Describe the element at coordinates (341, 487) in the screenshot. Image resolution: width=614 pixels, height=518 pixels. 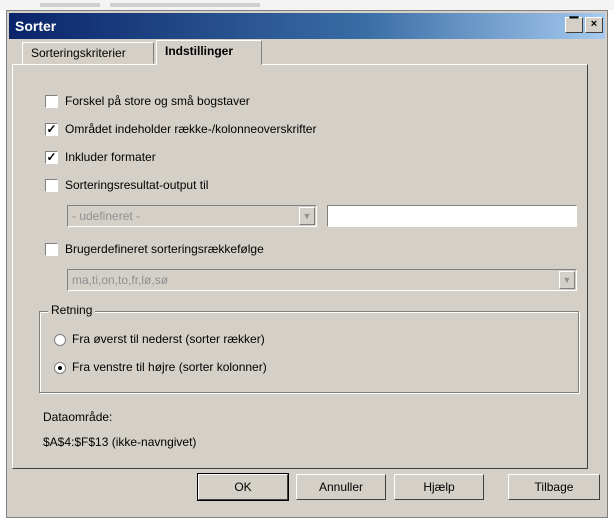
I see `cancel-button: Annuller` at that location.